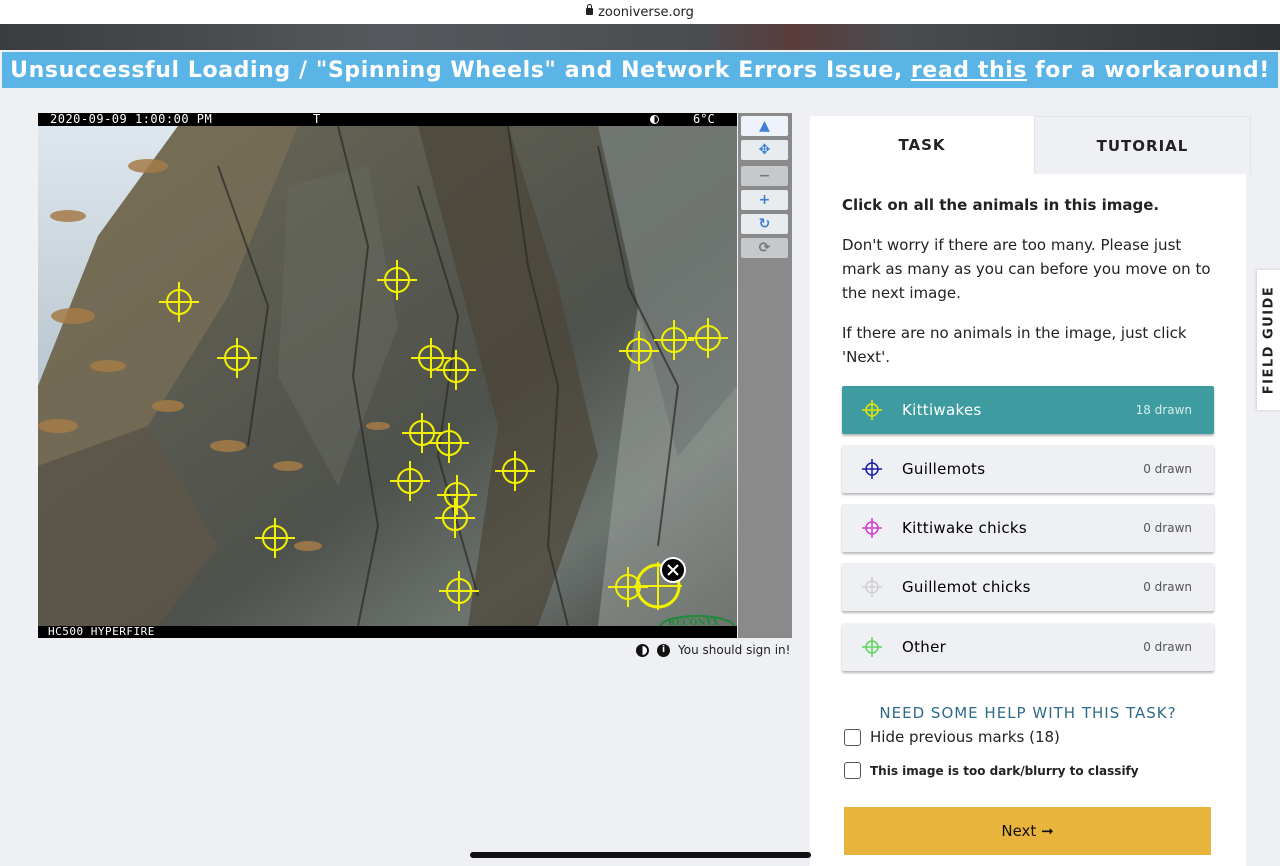 The height and width of the screenshot is (866, 1280). Describe the element at coordinates (924, 647) in the screenshot. I see `choice-label: Other` at that location.